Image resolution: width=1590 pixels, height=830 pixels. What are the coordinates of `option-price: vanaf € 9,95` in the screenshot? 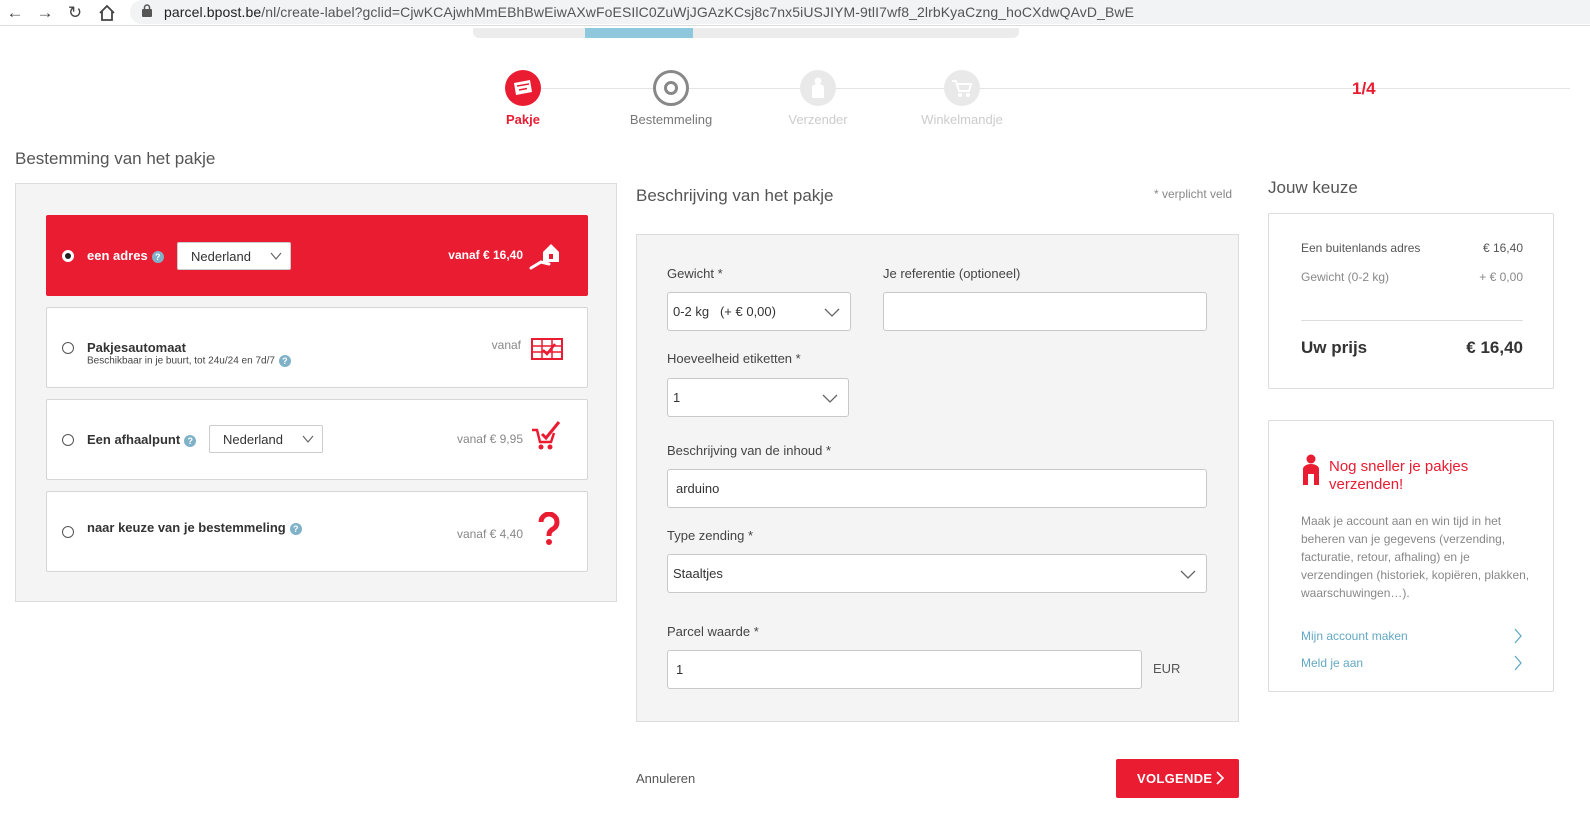 It's located at (489, 439).